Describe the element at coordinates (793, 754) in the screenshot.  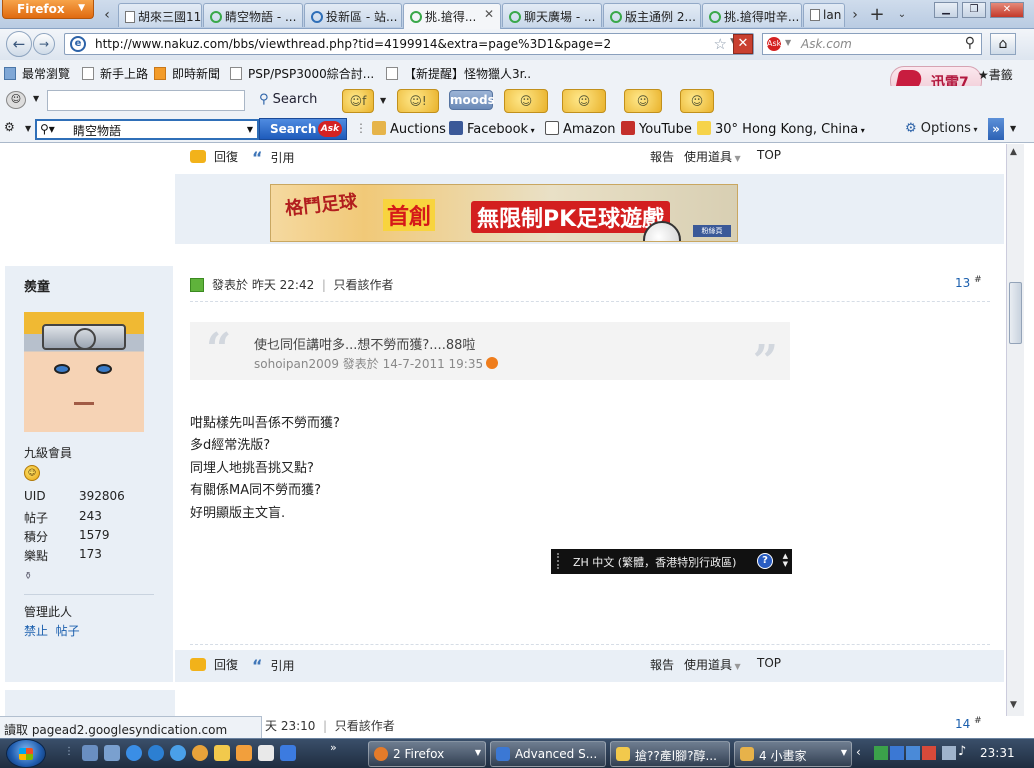
I see `task-paint: 4 小畫家 ▼` at that location.